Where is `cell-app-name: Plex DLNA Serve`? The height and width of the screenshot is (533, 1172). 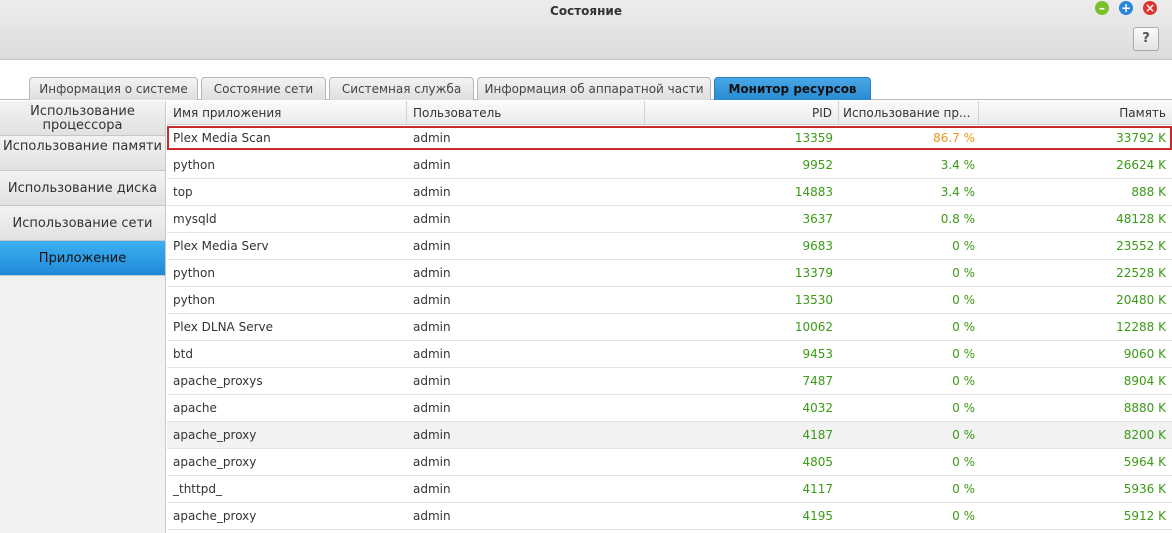
cell-app-name: Plex DLNA Serve is located at coordinates (223, 327).